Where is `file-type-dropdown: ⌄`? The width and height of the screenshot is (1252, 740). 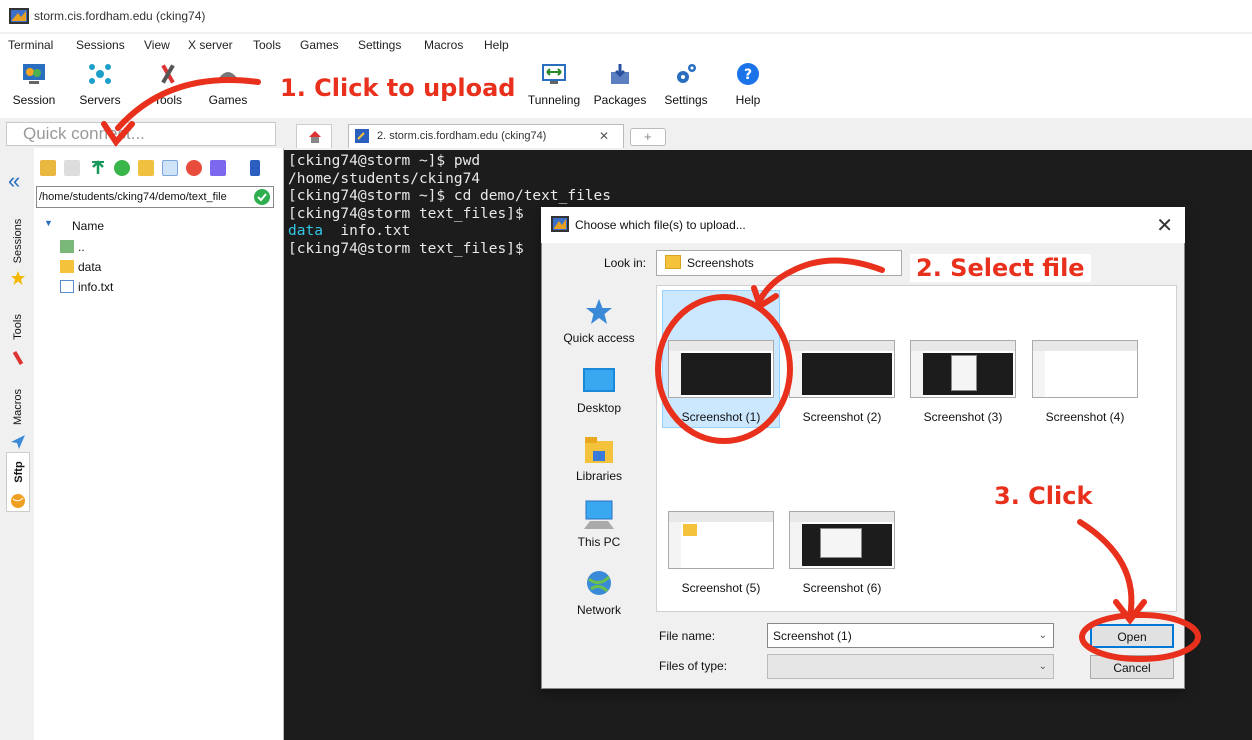 file-type-dropdown: ⌄ is located at coordinates (910, 666).